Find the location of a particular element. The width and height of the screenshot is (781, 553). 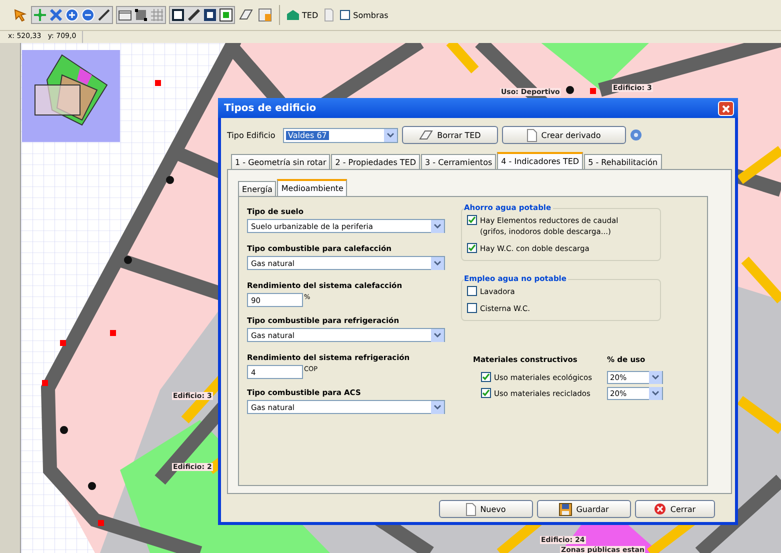

tab: 5 - Rehabilitación is located at coordinates (623, 161).